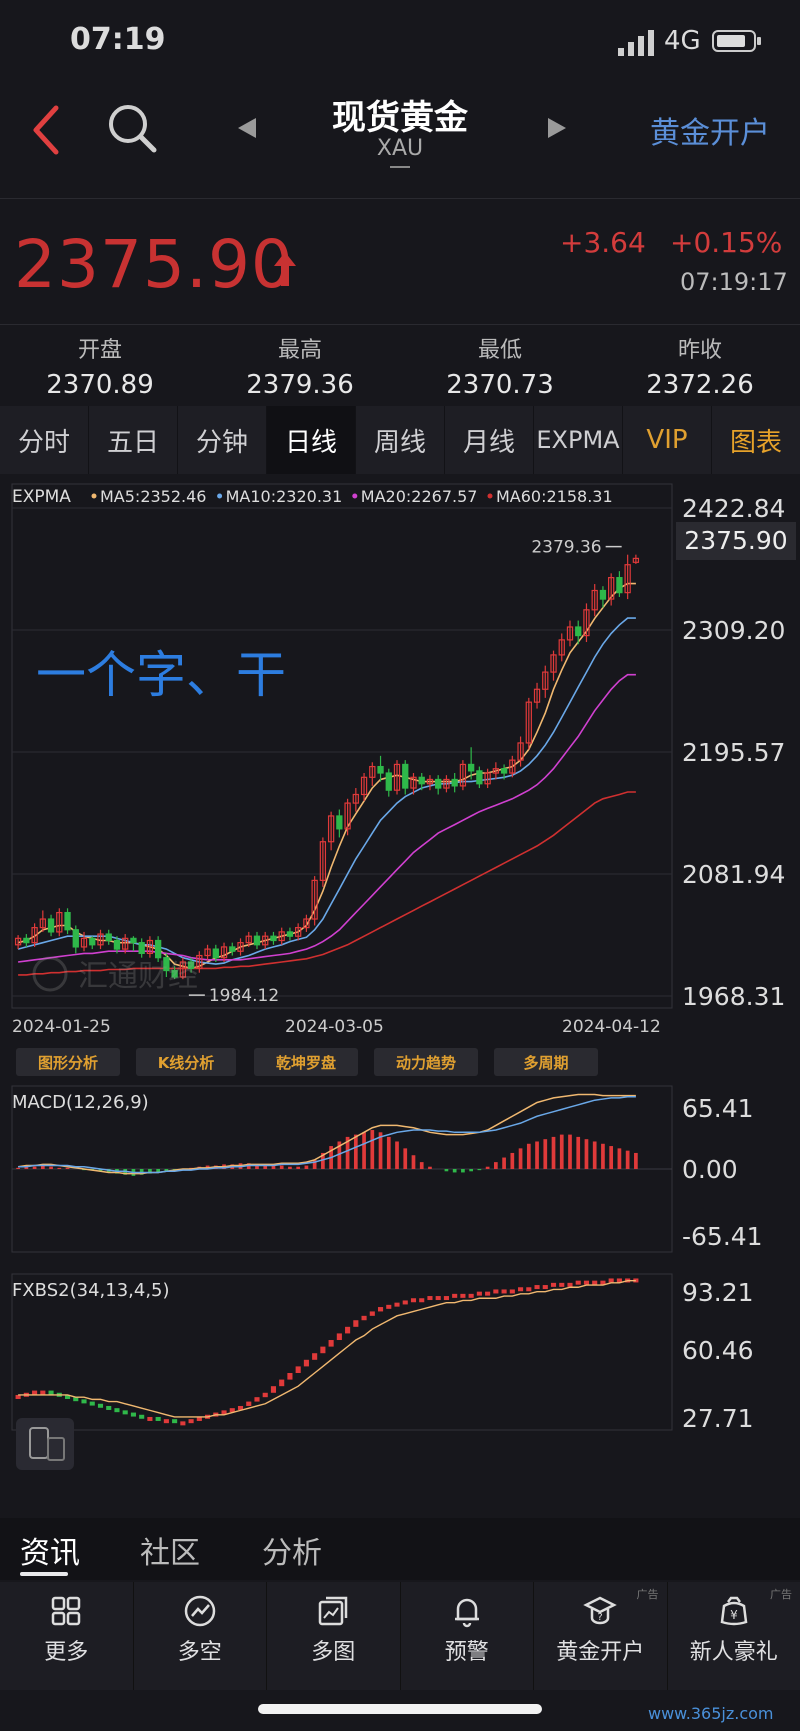 The height and width of the screenshot is (1731, 800). What do you see at coordinates (700, 366) in the screenshot?
I see `stat-prev-close: 昨收 2372.26` at bounding box center [700, 366].